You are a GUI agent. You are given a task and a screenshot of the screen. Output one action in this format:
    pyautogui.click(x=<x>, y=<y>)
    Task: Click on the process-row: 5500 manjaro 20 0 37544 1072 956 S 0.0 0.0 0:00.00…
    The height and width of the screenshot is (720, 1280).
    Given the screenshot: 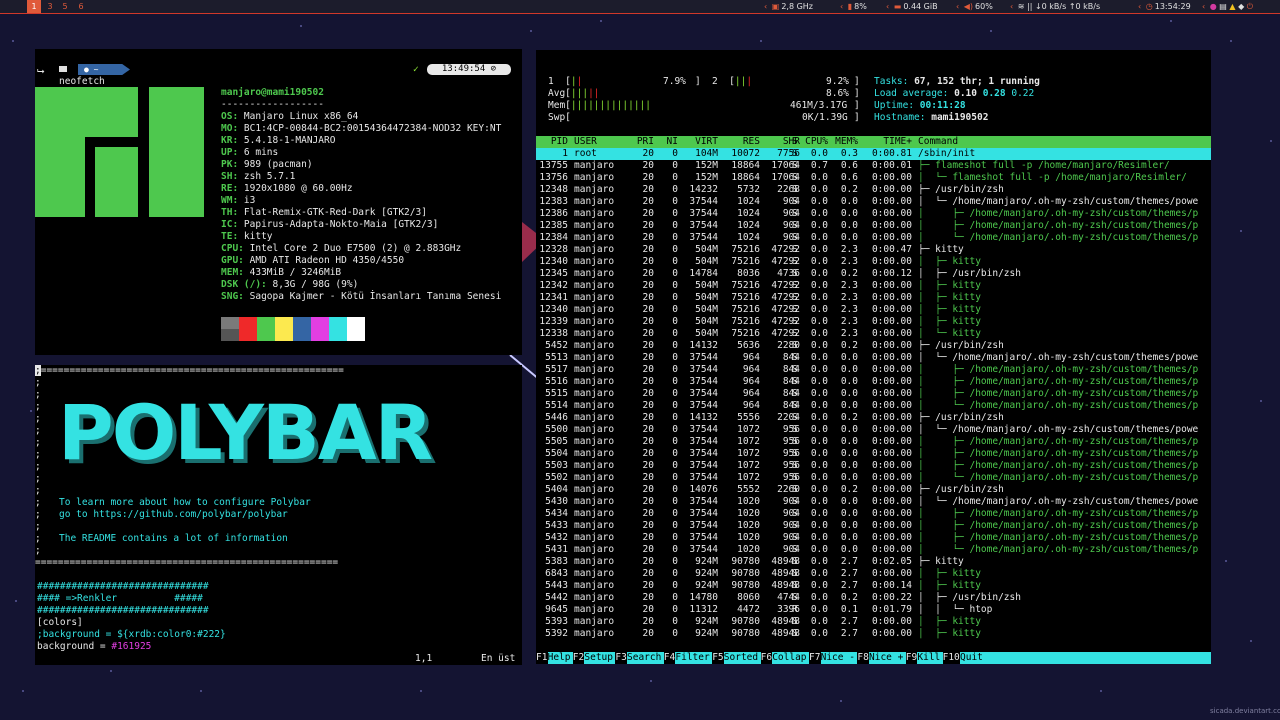 What is the action you would take?
    pyautogui.click(x=873, y=430)
    